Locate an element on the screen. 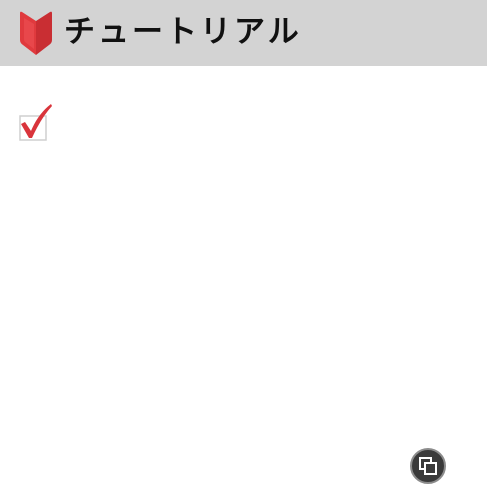 This screenshot has height=486, width=487. header-bar: チュートリアル is located at coordinates (243, 33).